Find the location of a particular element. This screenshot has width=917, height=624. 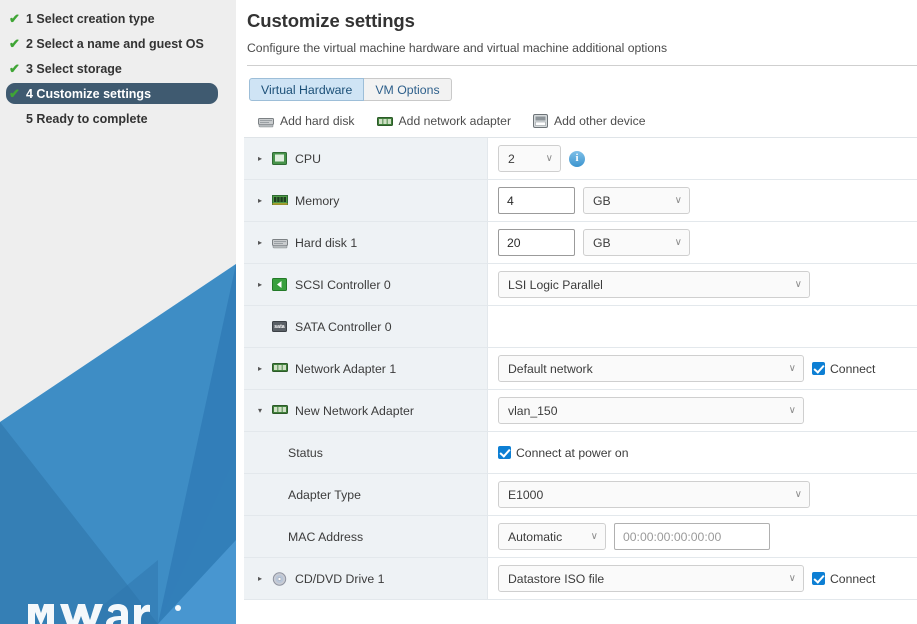

property-name: MAC Address is located at coordinates (326, 536).